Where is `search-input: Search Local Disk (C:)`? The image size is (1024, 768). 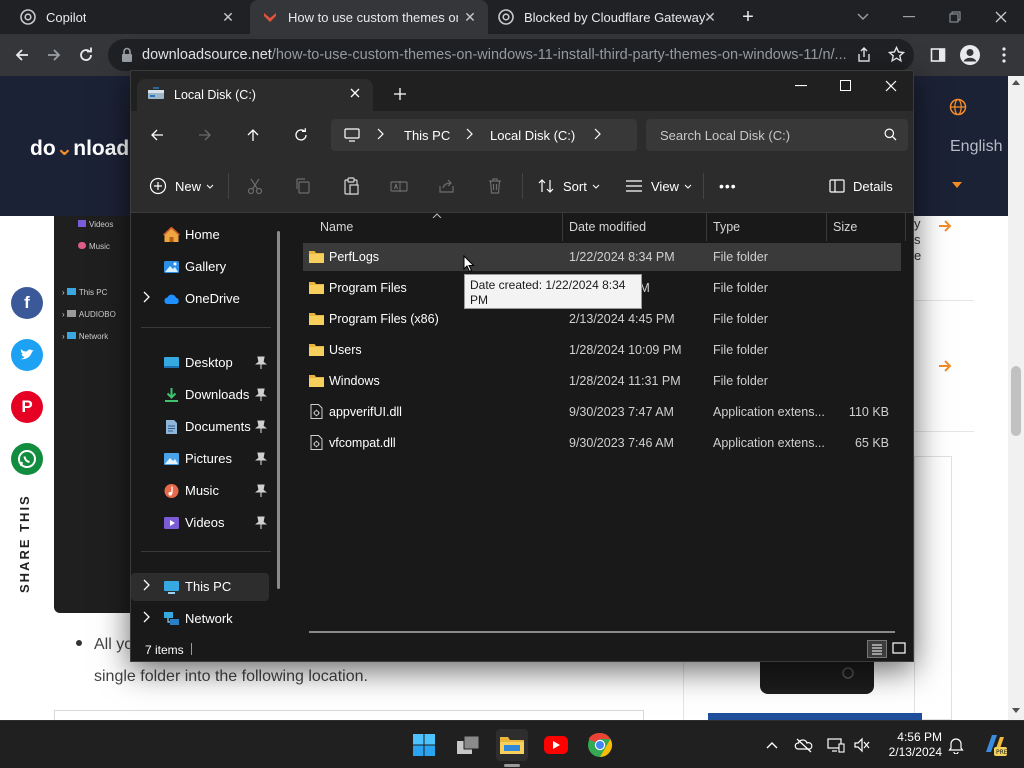
search-input: Search Local Disk (C:) is located at coordinates (725, 135).